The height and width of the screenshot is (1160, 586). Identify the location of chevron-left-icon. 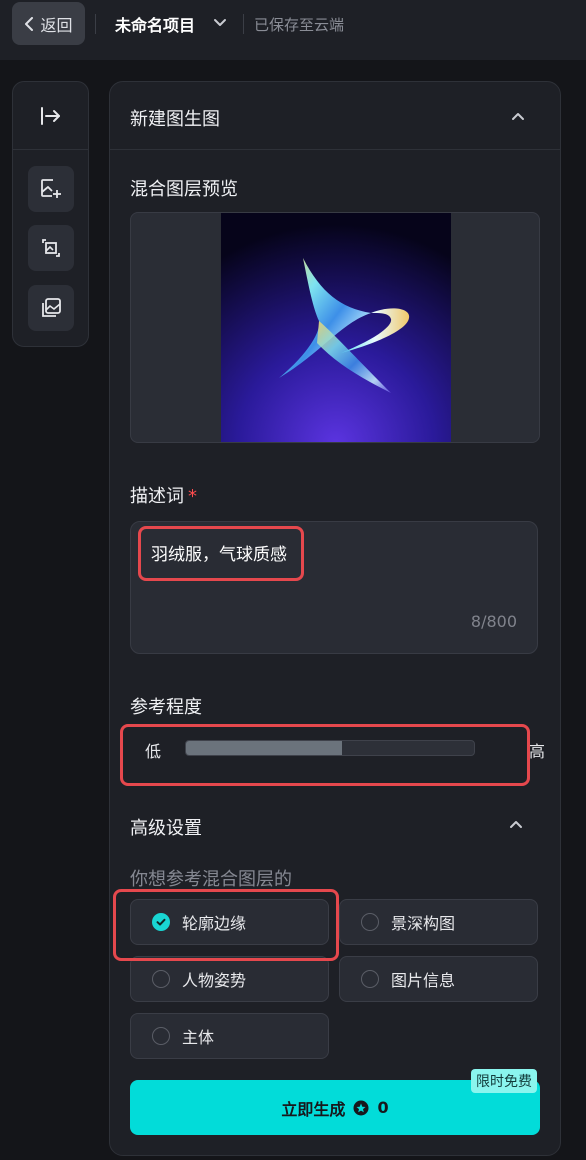
(29, 23).